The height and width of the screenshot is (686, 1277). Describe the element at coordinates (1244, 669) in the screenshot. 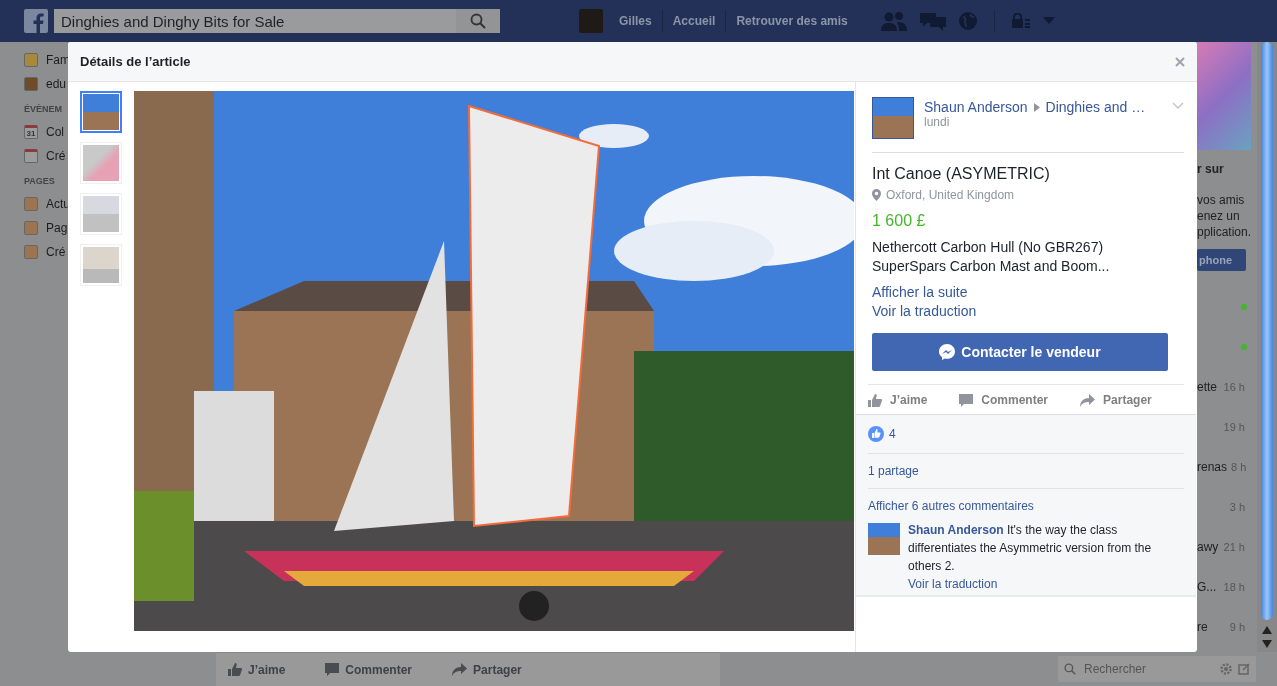

I see `compose-icon` at that location.